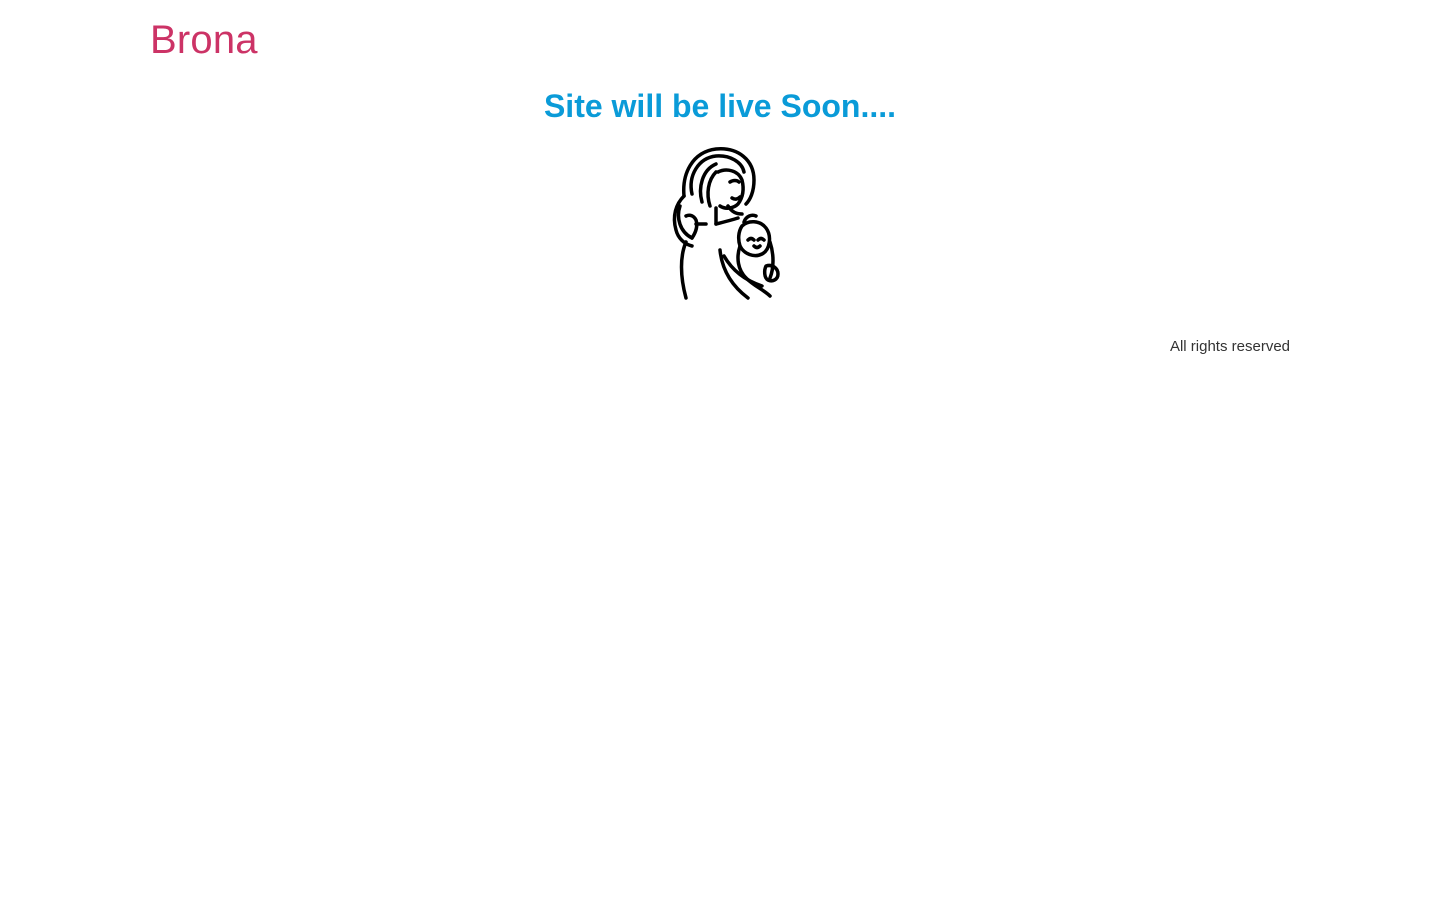  I want to click on copyright-text: All rights reserved, so click(1229, 346).